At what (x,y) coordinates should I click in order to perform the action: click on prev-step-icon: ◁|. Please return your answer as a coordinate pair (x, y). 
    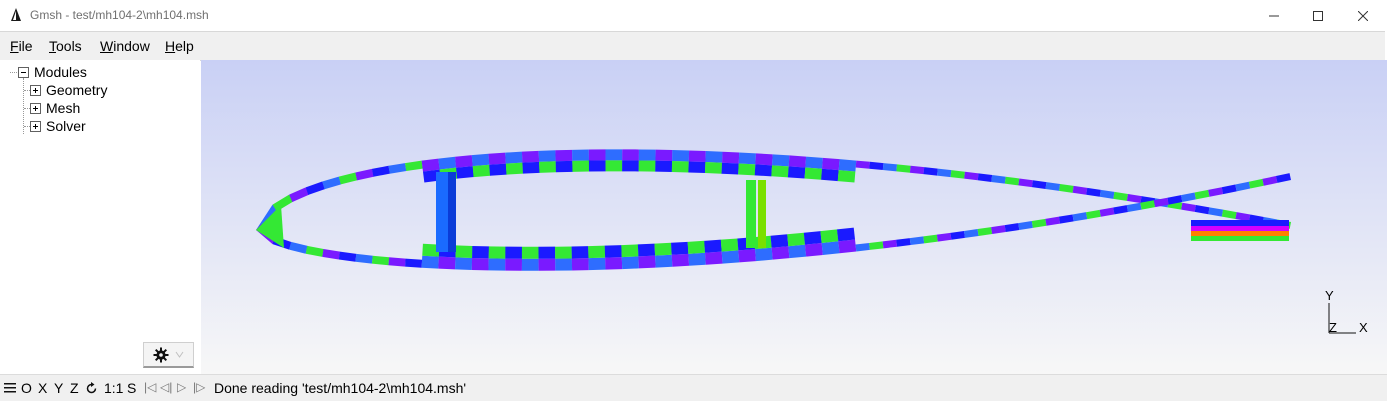
    Looking at the image, I should click on (166, 387).